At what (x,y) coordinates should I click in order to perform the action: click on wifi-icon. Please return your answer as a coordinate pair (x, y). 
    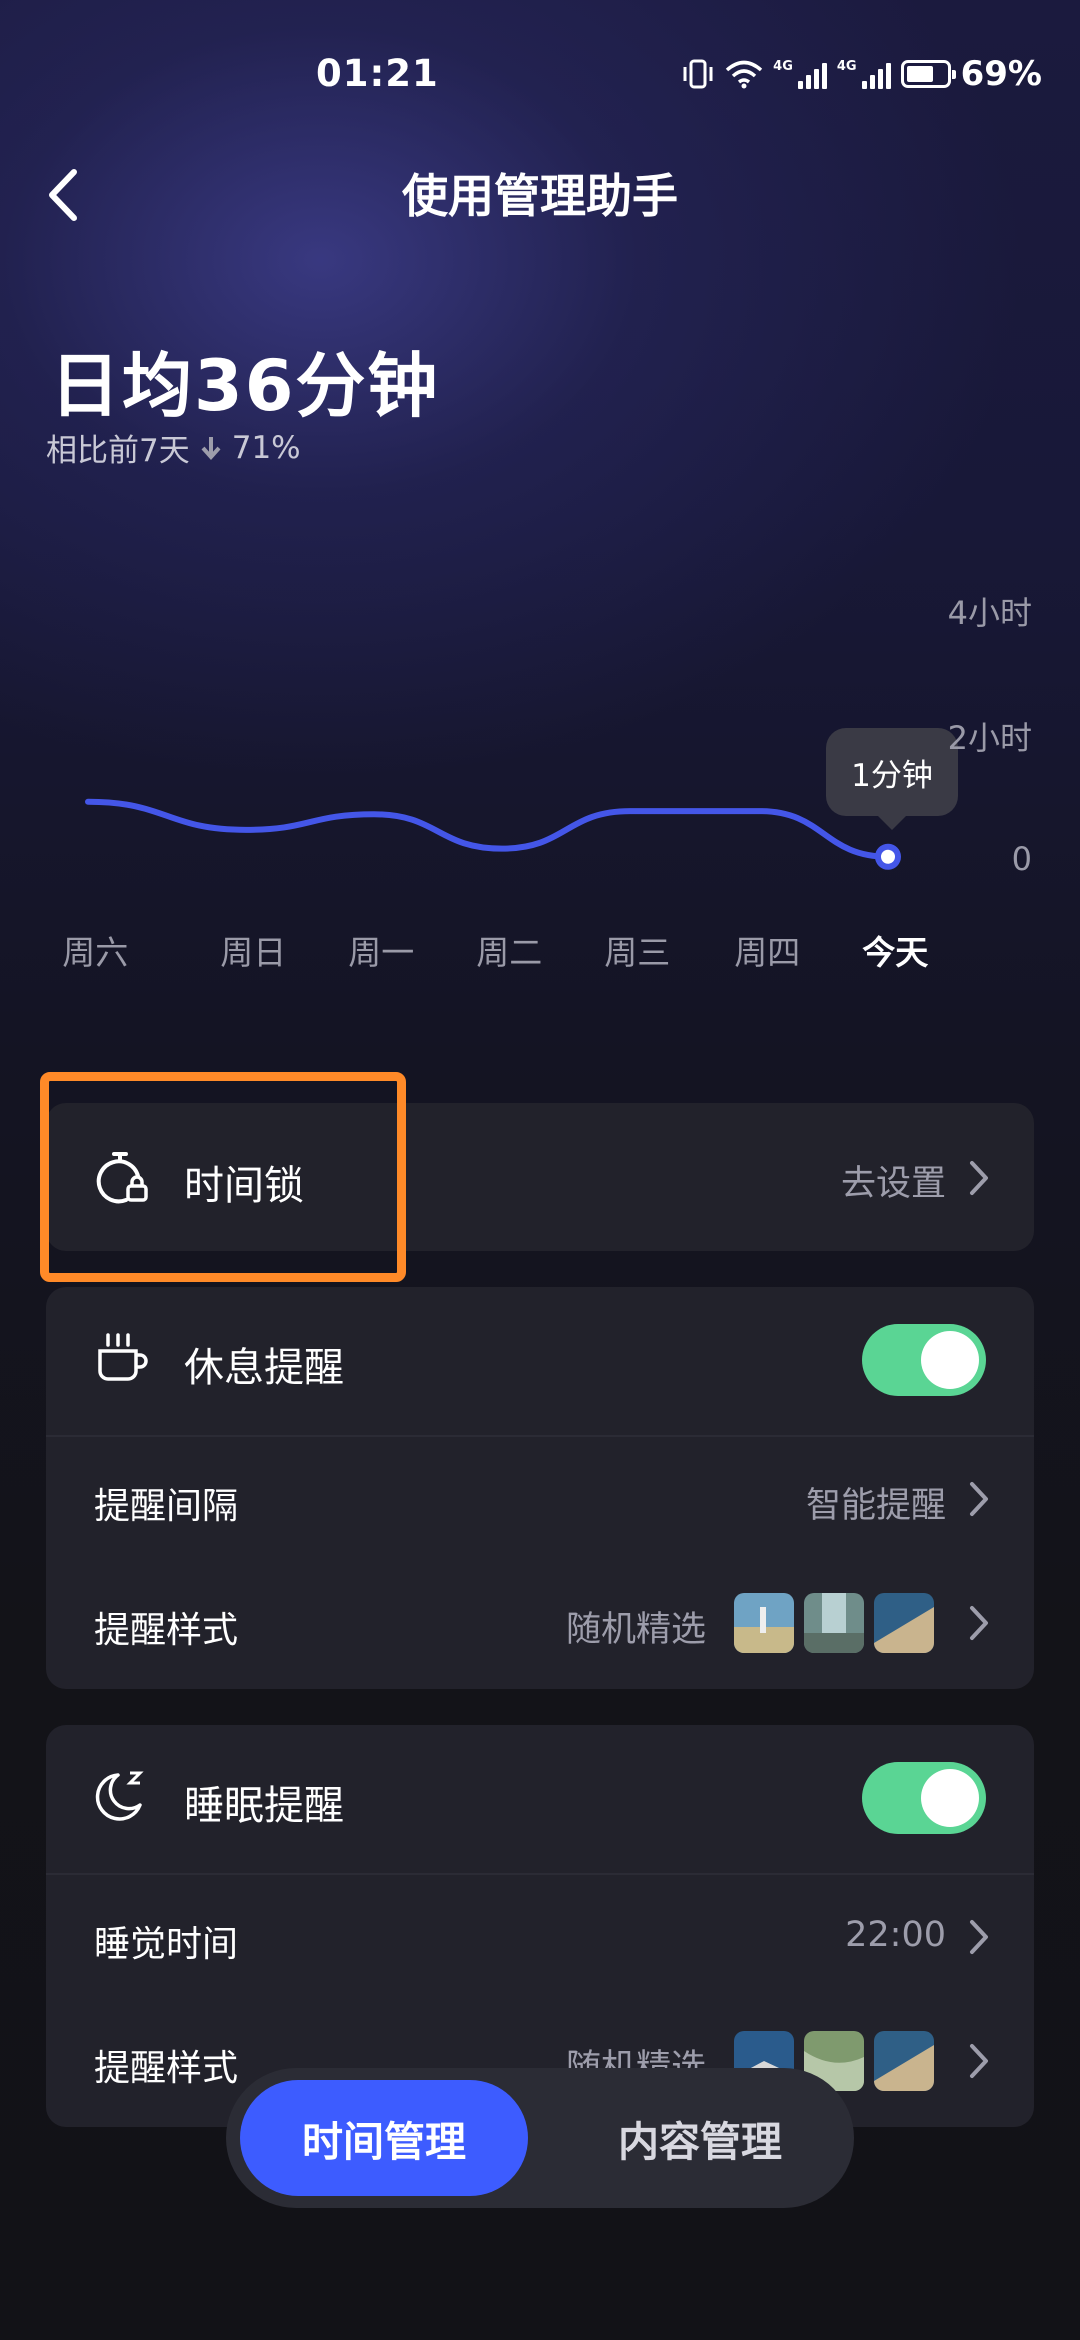
    Looking at the image, I should click on (744, 74).